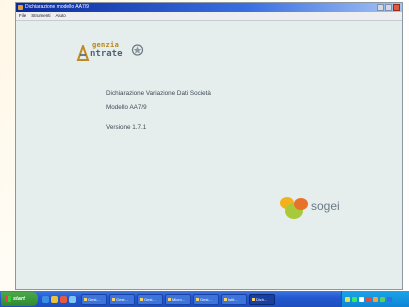  What do you see at coordinates (45, 299) in the screenshot?
I see `ie-icon` at bounding box center [45, 299].